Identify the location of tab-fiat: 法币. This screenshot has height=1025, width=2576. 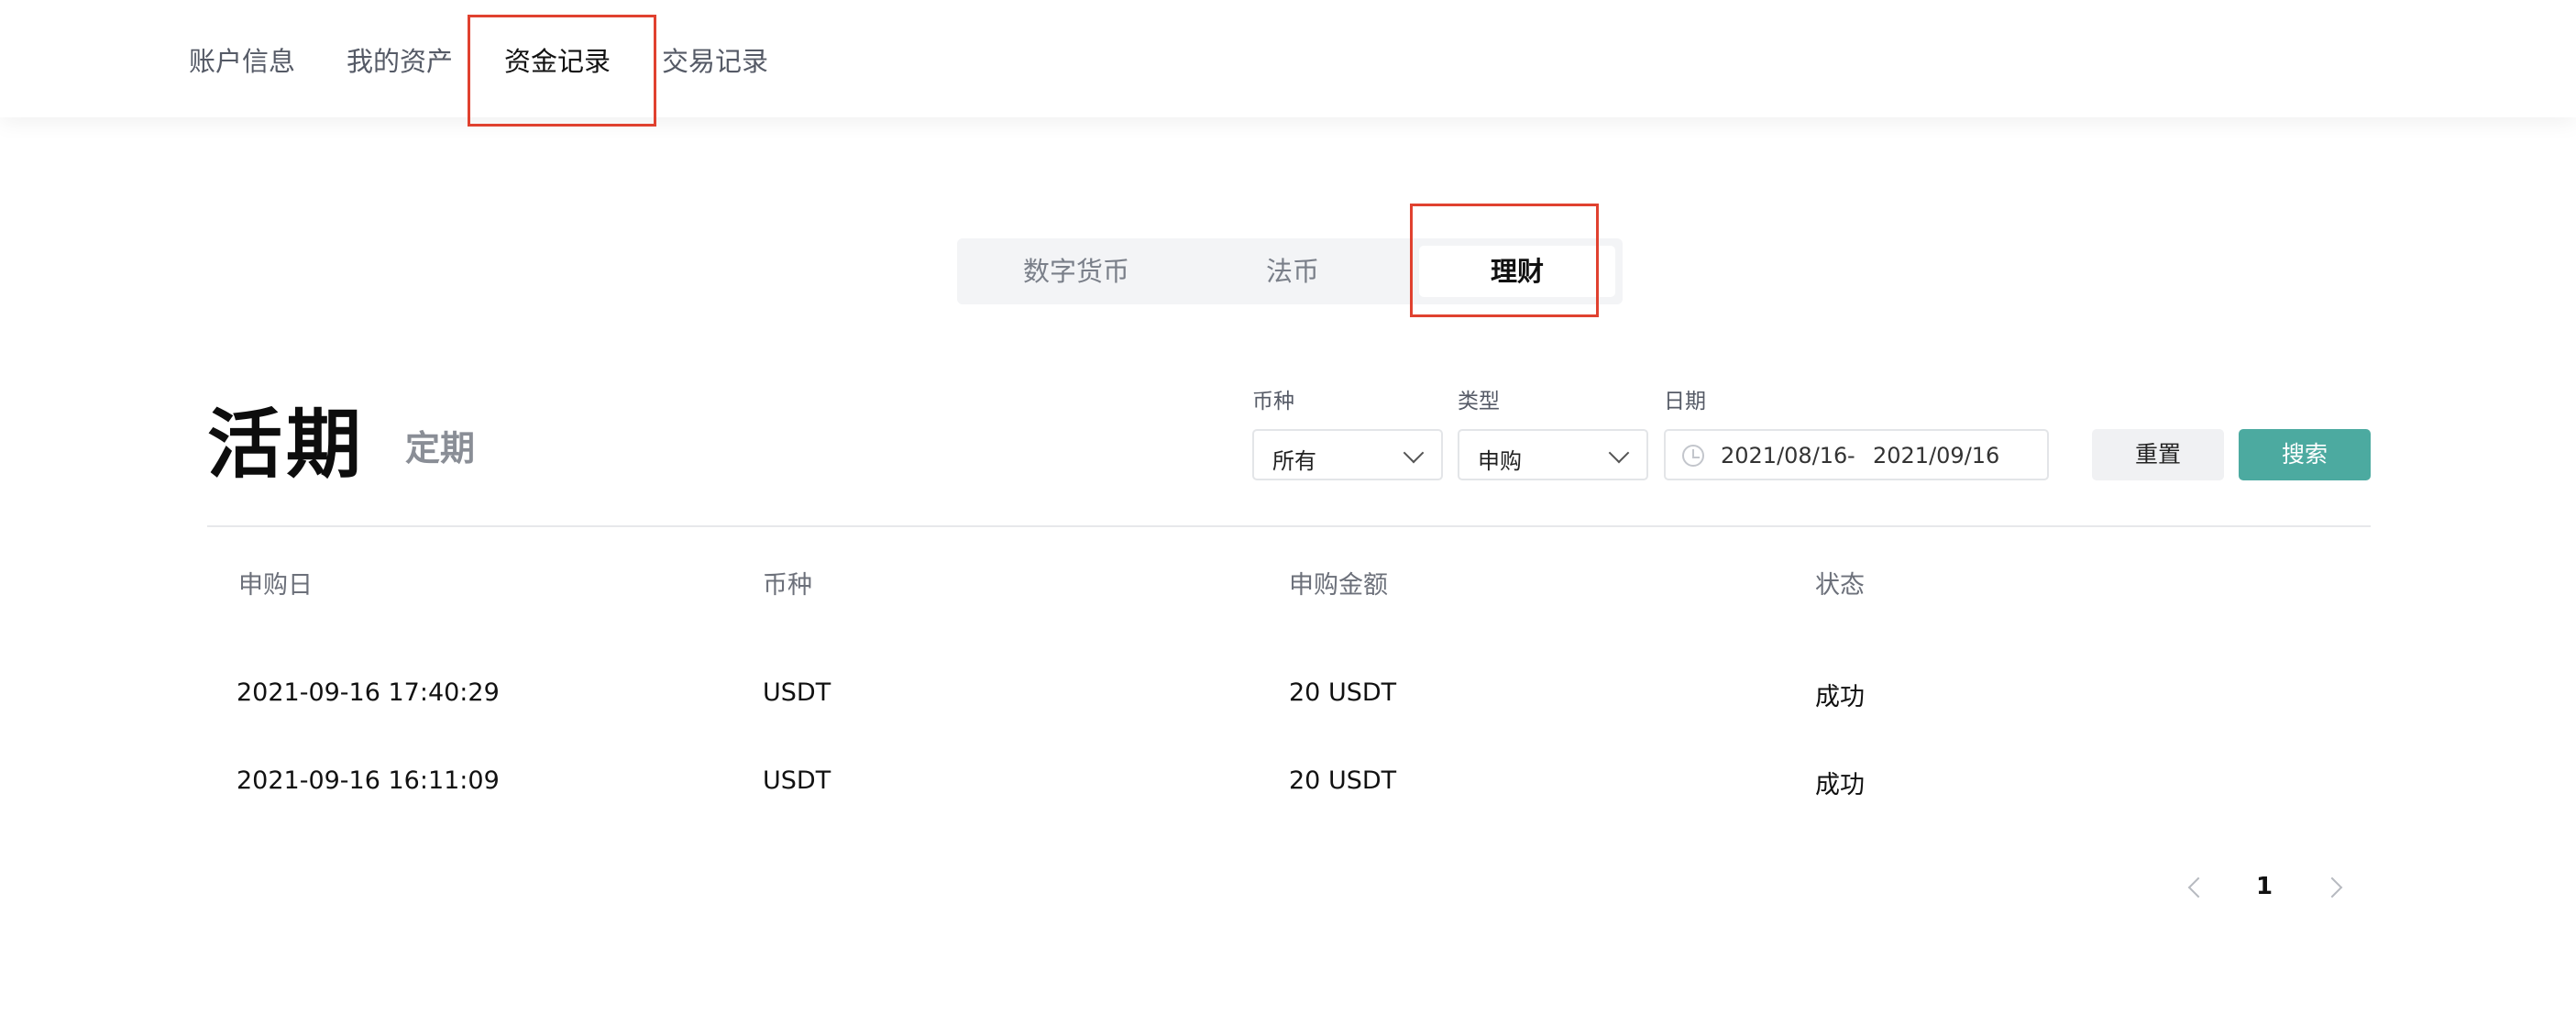
(1293, 272).